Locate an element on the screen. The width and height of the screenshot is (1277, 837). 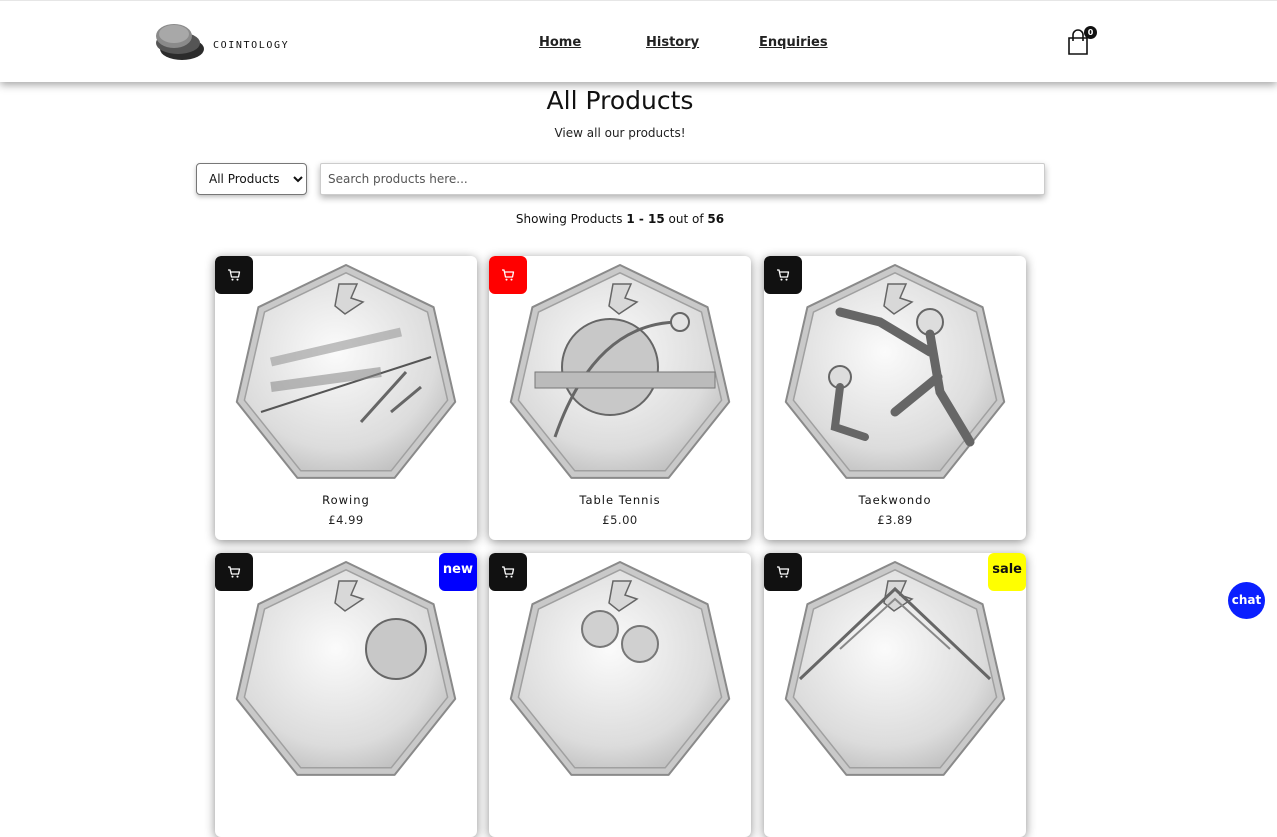
nav-enquiries-link: Enquiries is located at coordinates (793, 42).